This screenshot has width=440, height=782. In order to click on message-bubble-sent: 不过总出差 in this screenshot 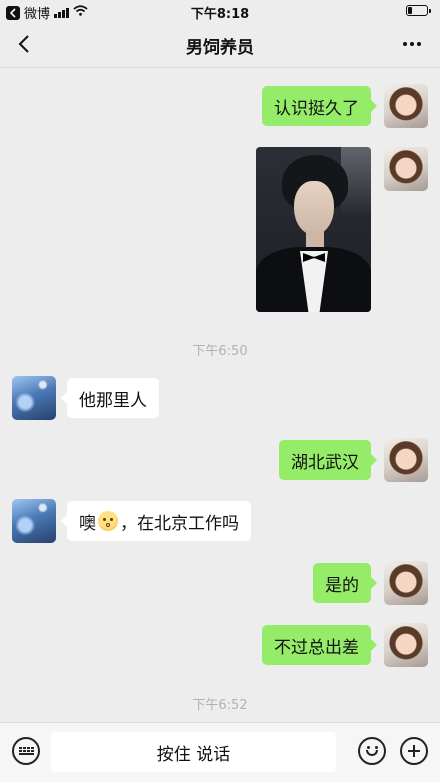, I will do `click(319, 645)`.